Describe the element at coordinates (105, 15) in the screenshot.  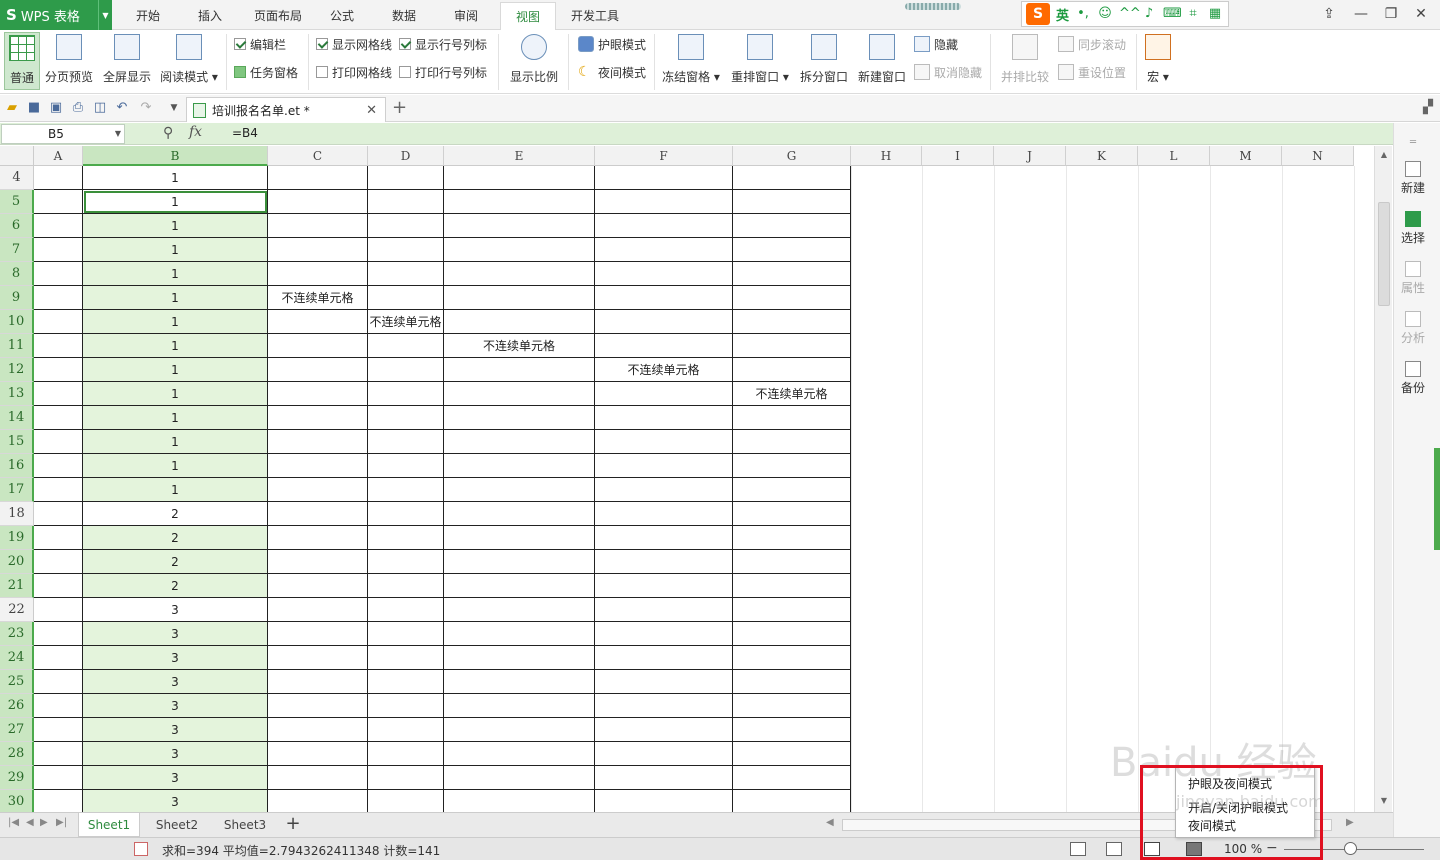
I see `chevron-down-icon: ▼` at that location.